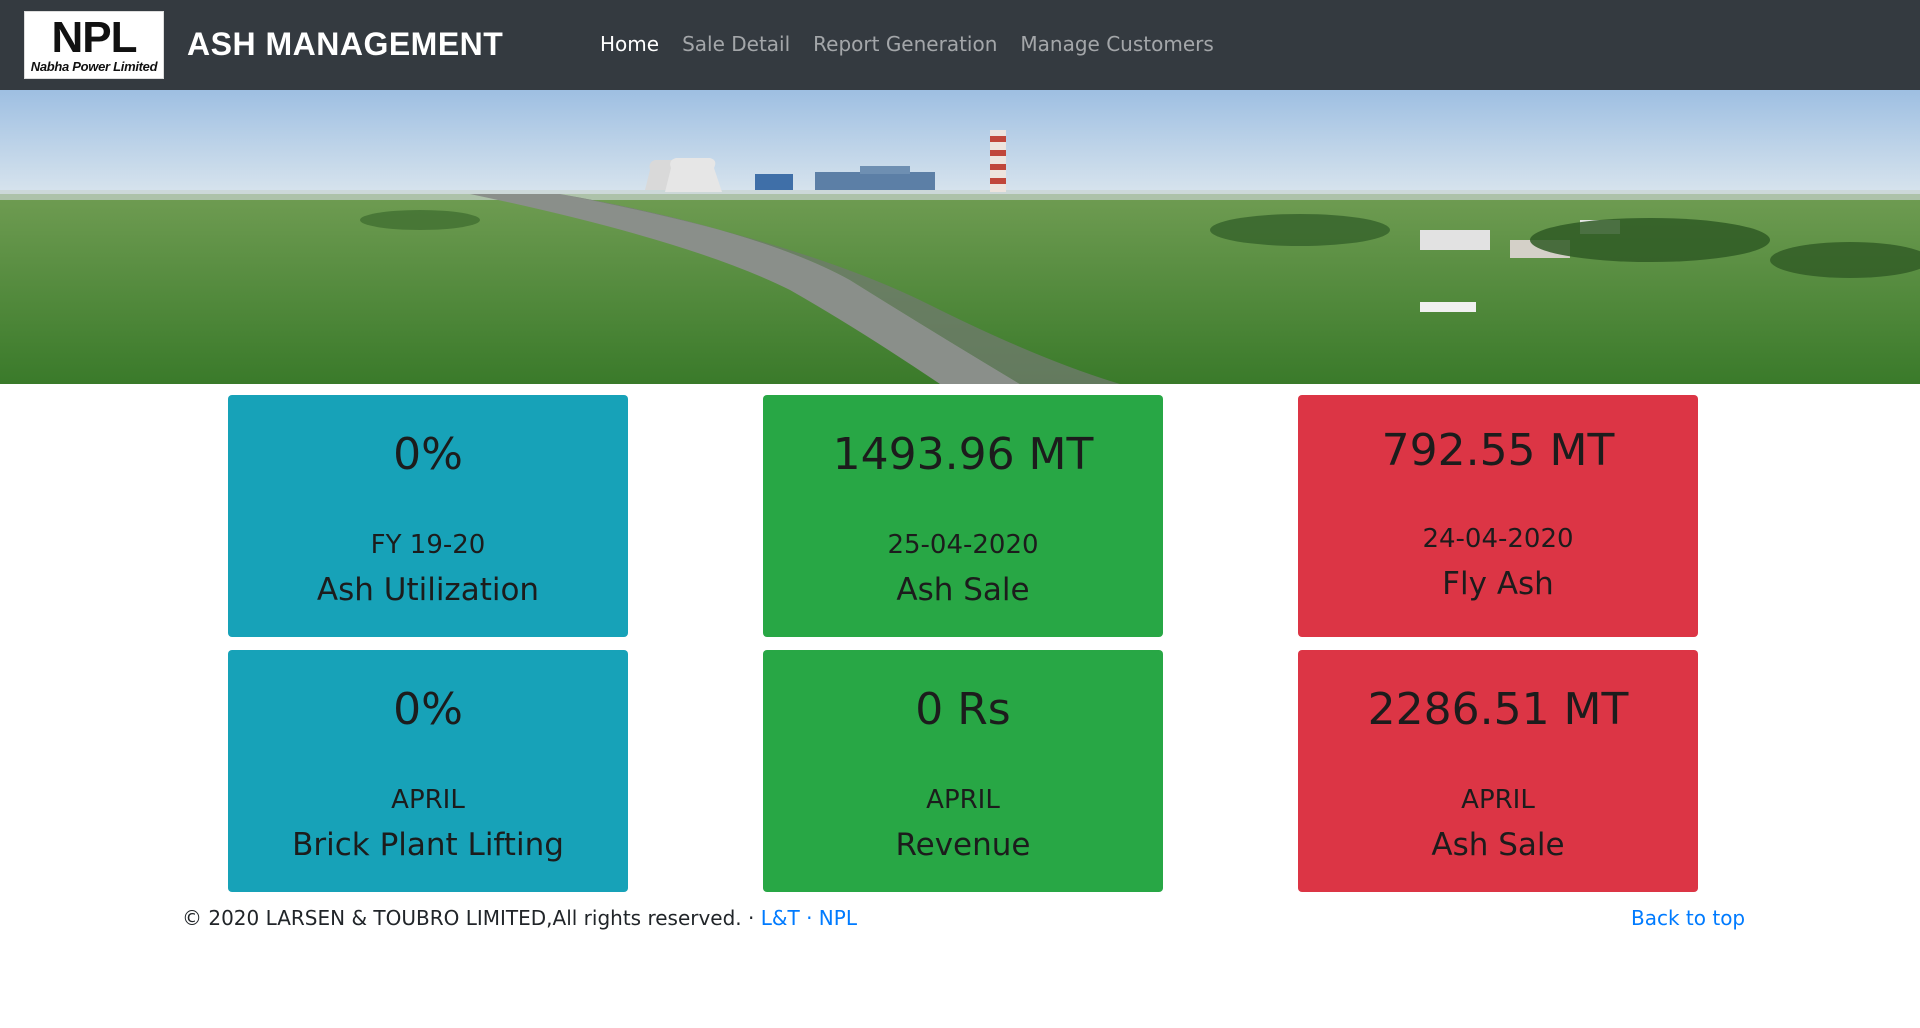 The height and width of the screenshot is (1028, 1920). What do you see at coordinates (838, 918) in the screenshot?
I see `footer-link-npl: NPL` at bounding box center [838, 918].